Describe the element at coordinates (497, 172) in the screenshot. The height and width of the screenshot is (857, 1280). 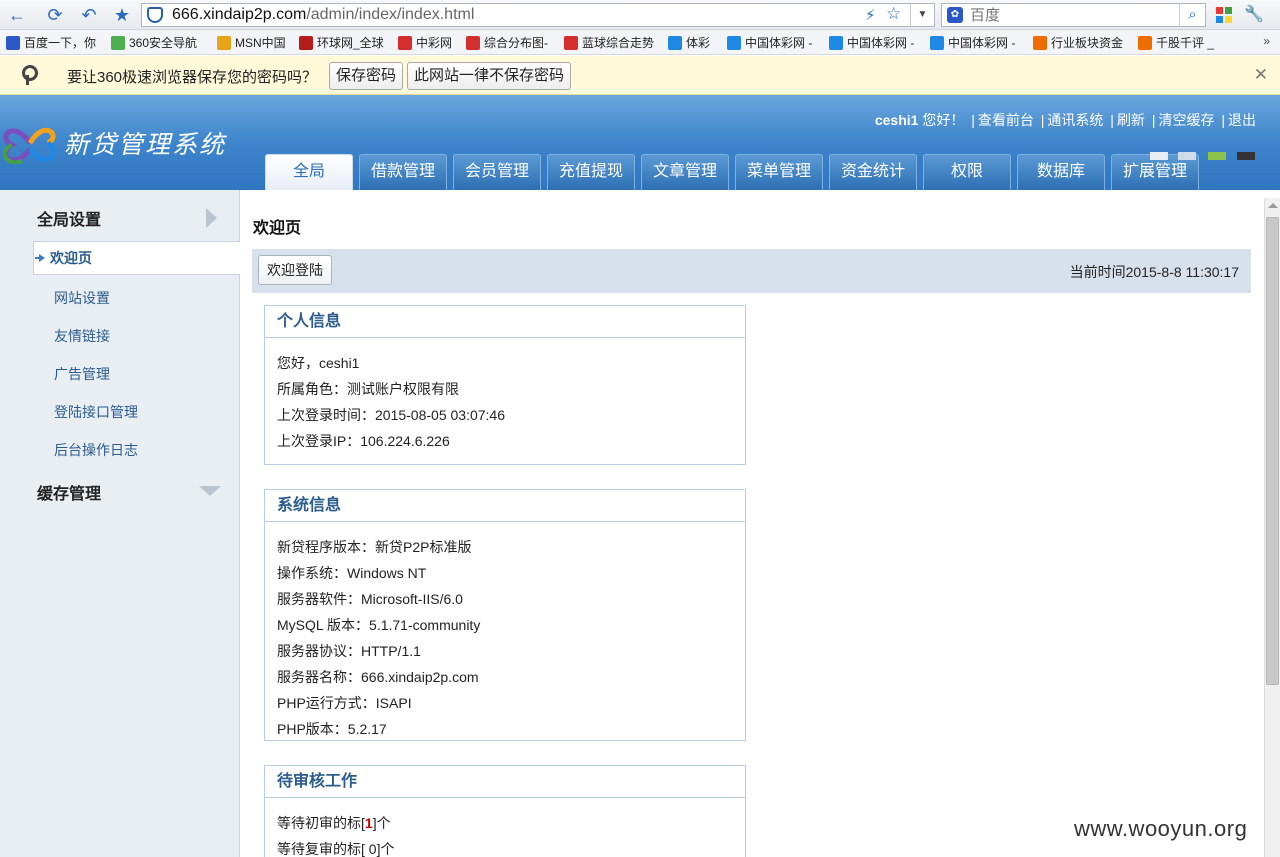
I see `tab-members: 会员管理` at that location.